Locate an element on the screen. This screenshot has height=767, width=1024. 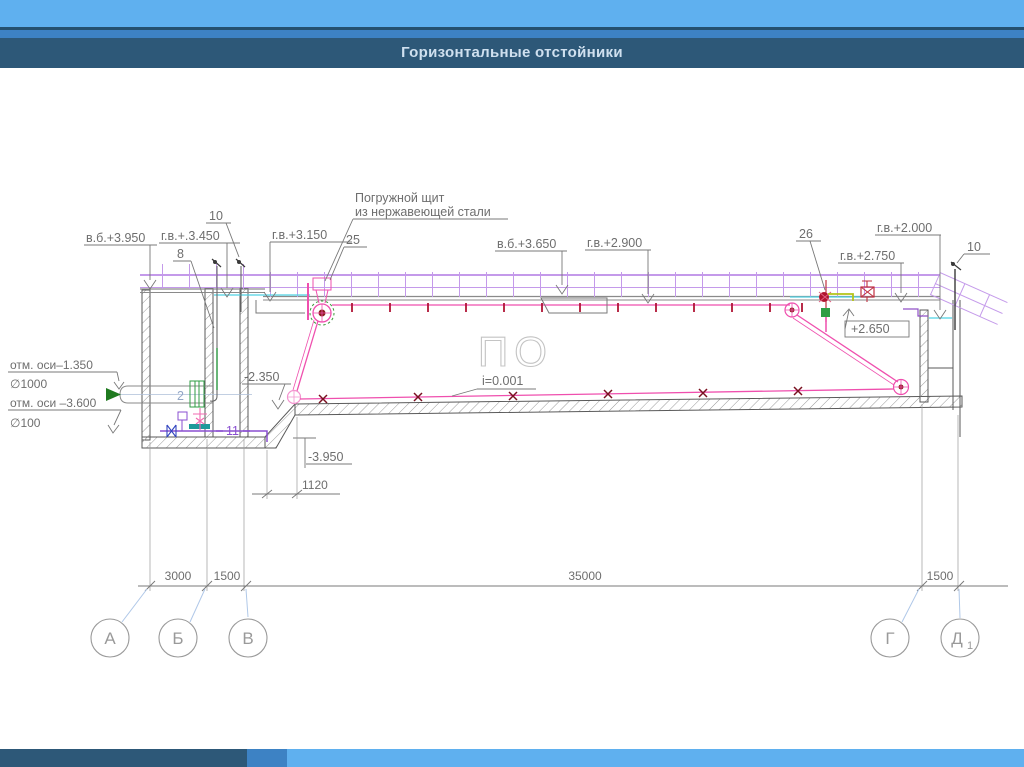
idler-sprocket-bottom is located at coordinates (901, 387).